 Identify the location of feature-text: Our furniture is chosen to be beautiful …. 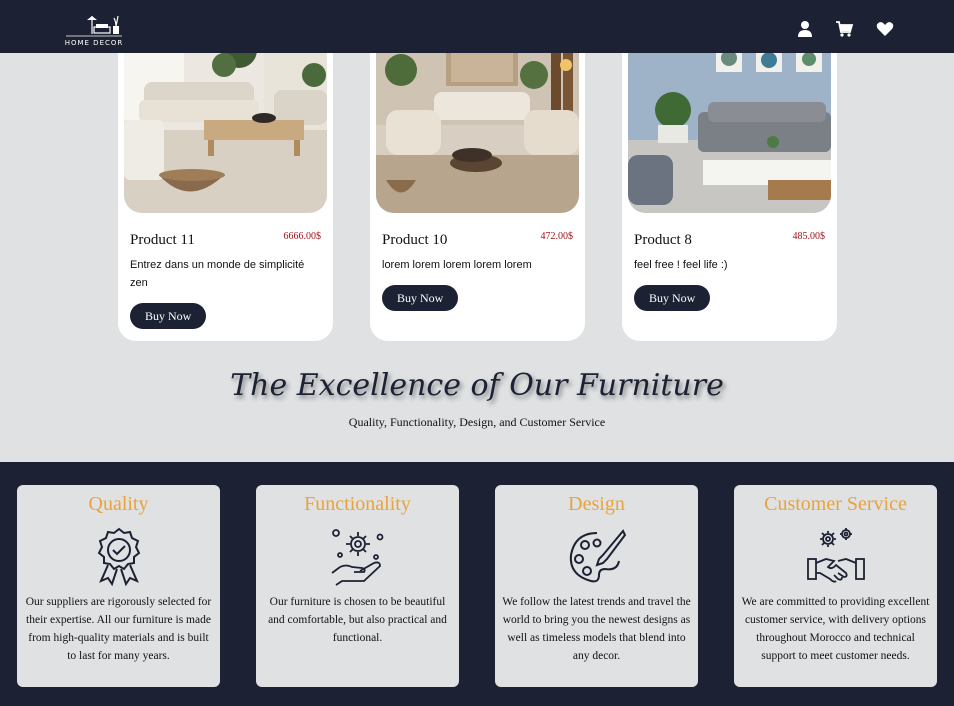
(357, 620).